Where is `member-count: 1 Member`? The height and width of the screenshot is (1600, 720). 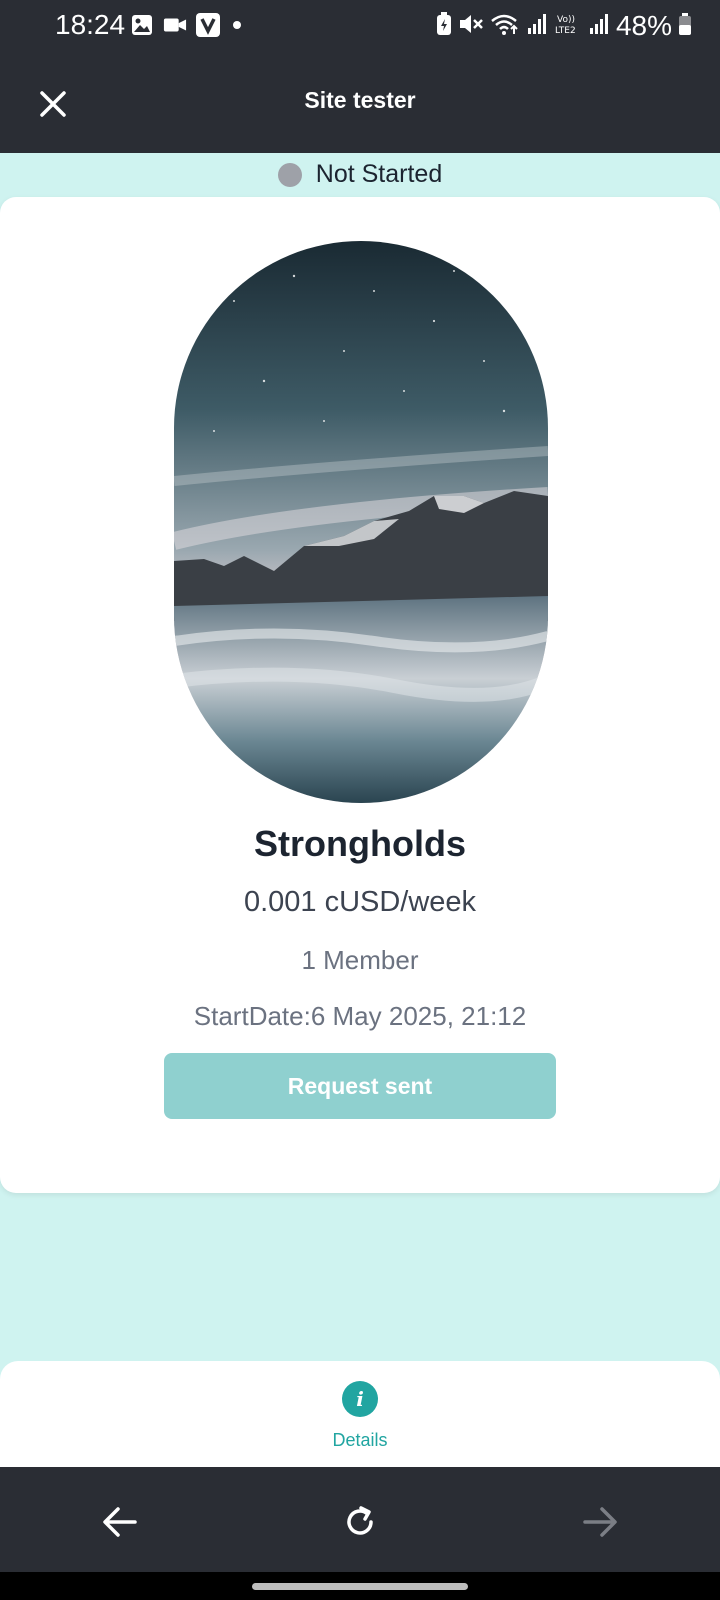
member-count: 1 Member is located at coordinates (360, 960).